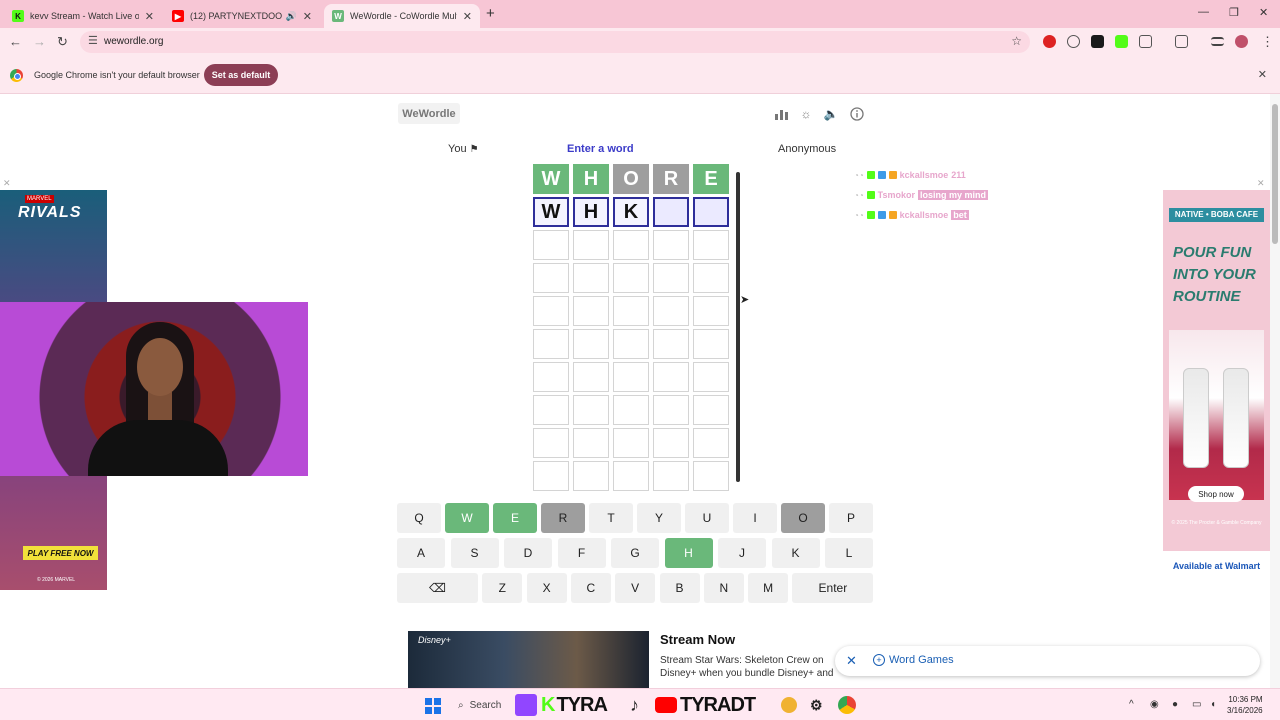 The image size is (1280, 720). Describe the element at coordinates (563, 518) in the screenshot. I see `key-r: R` at that location.